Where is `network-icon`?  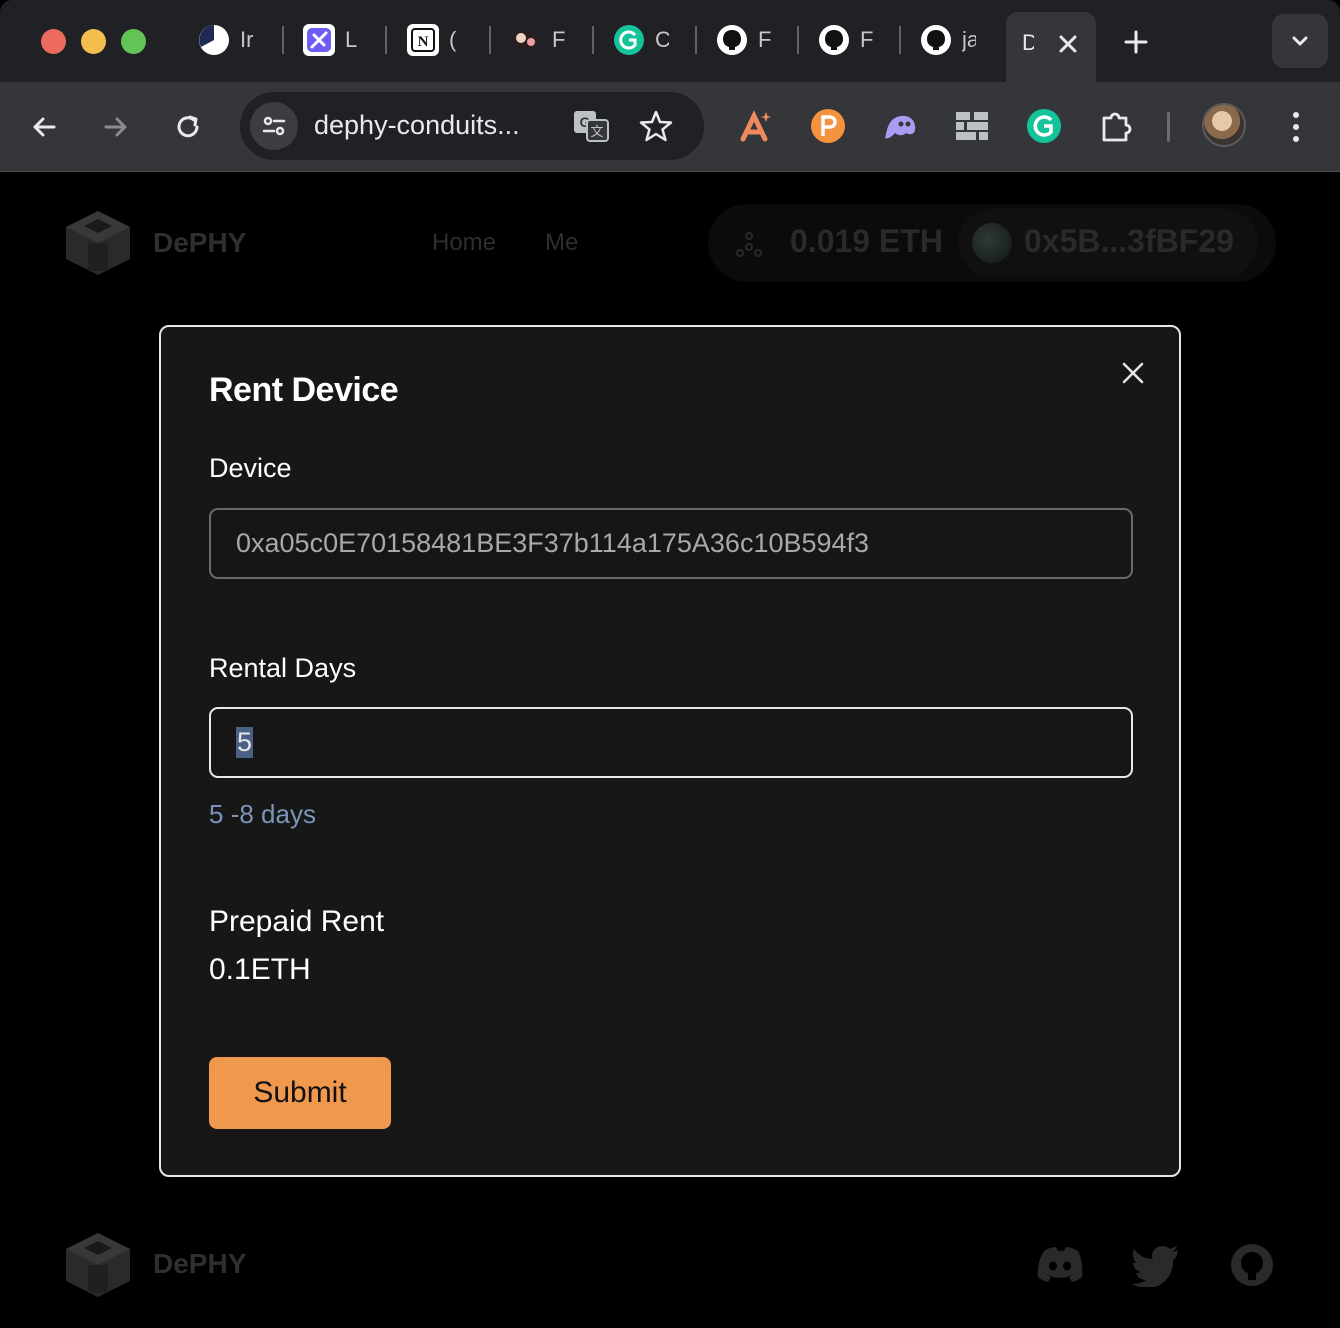
network-icon is located at coordinates (749, 244).